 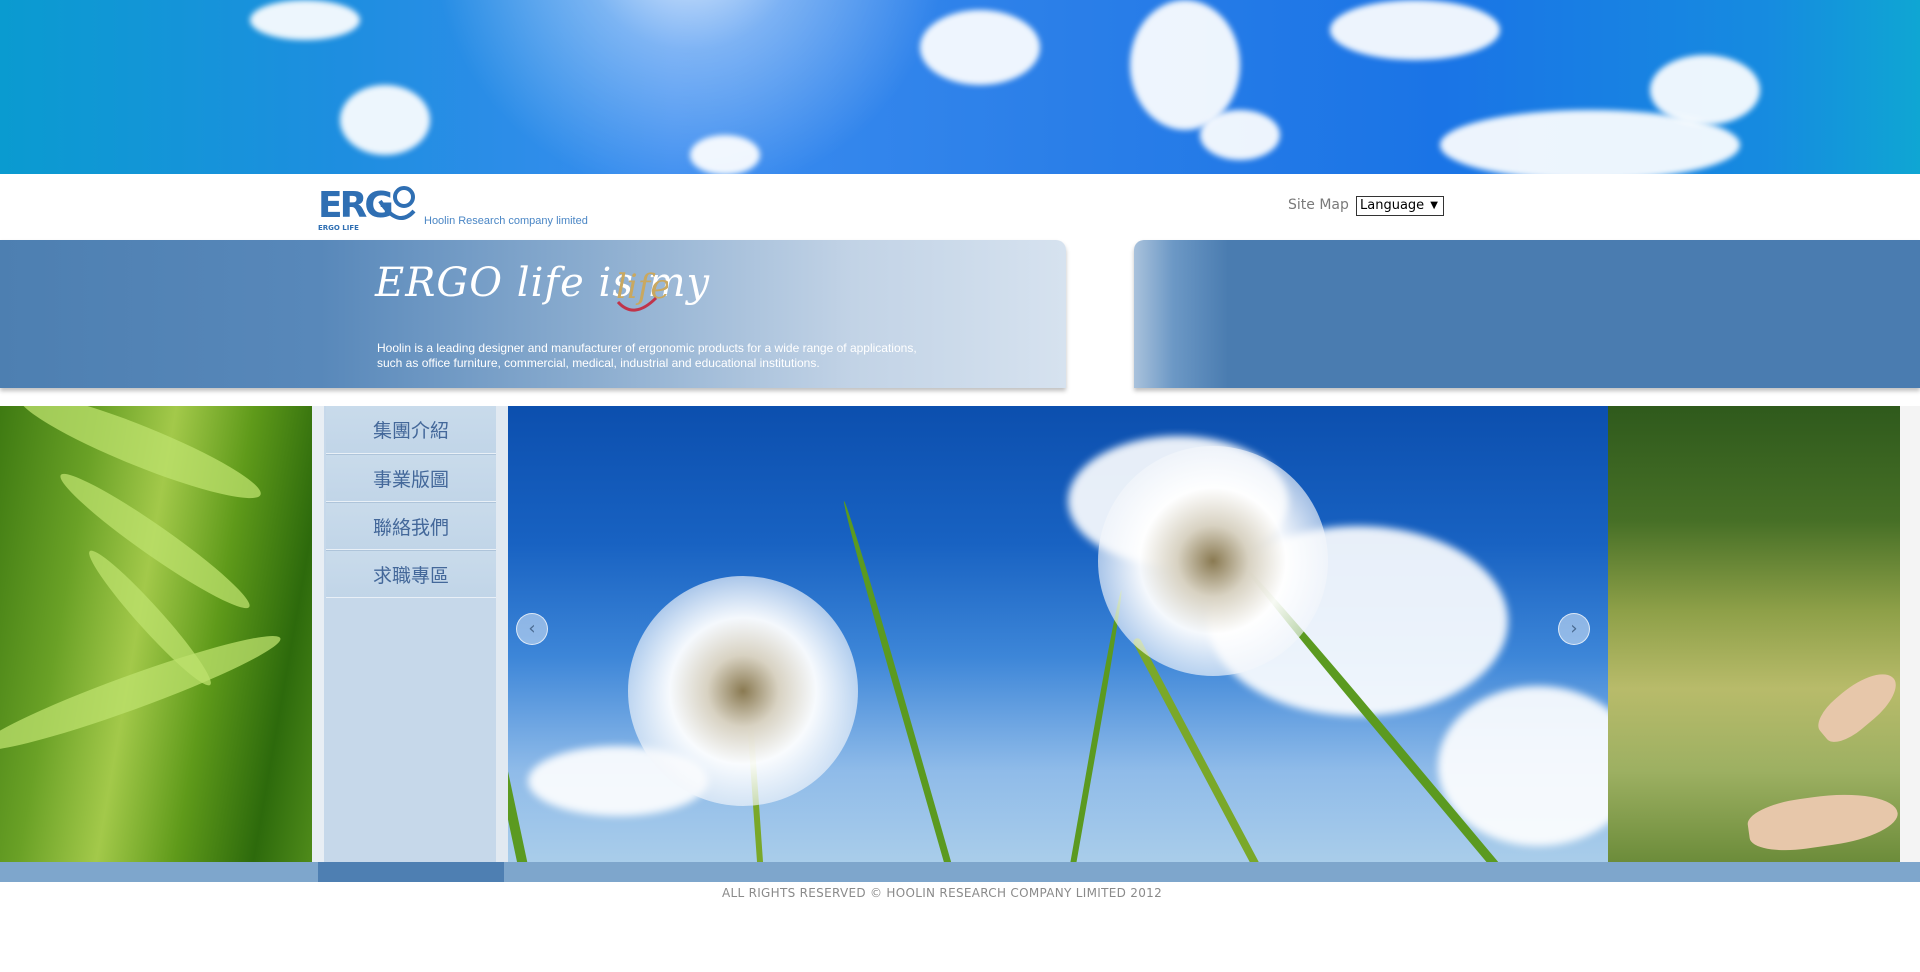 I want to click on menu-item-contact-us: 聯絡我們, so click(x=411, y=526).